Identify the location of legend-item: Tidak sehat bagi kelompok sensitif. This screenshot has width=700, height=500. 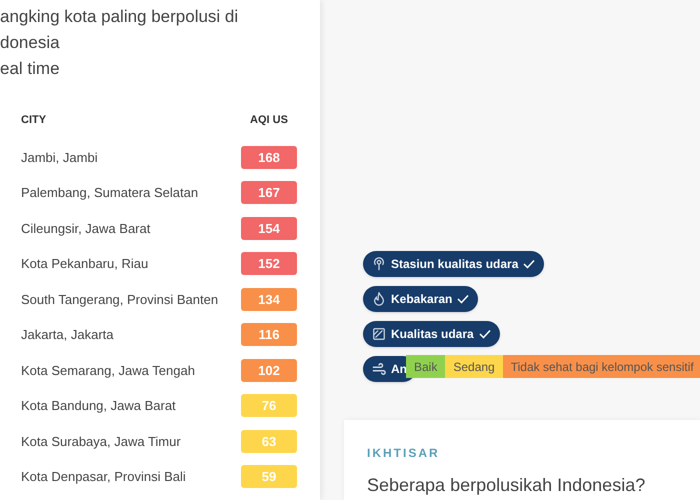
(601, 366).